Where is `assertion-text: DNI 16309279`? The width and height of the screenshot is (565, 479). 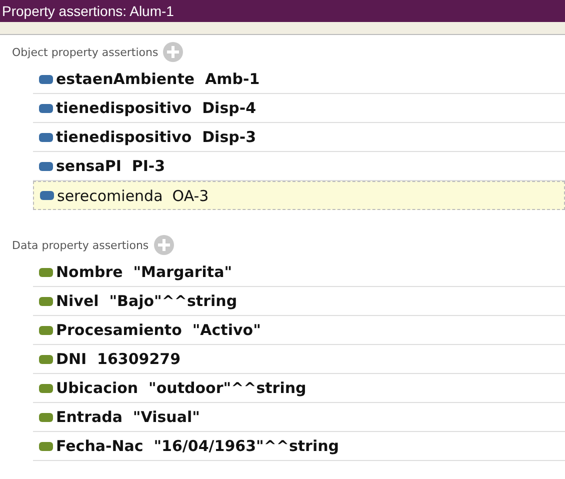
assertion-text: DNI 16309279 is located at coordinates (118, 359).